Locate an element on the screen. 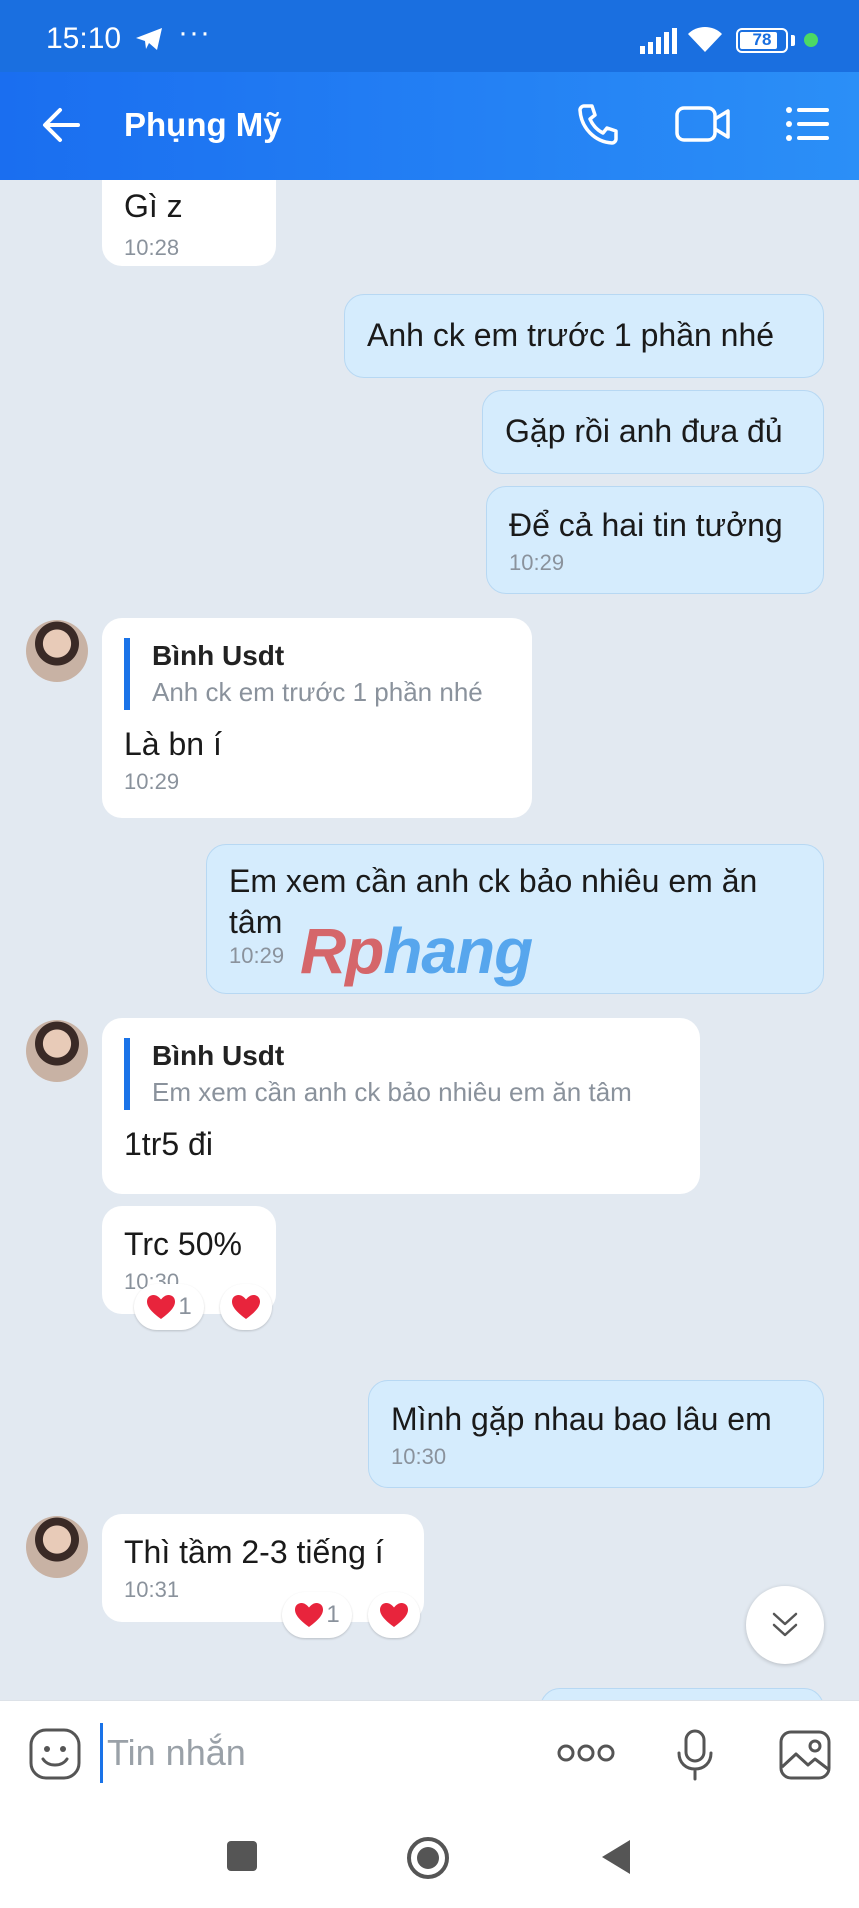 This screenshot has height=1908, width=859. battery-tip is located at coordinates (793, 40).